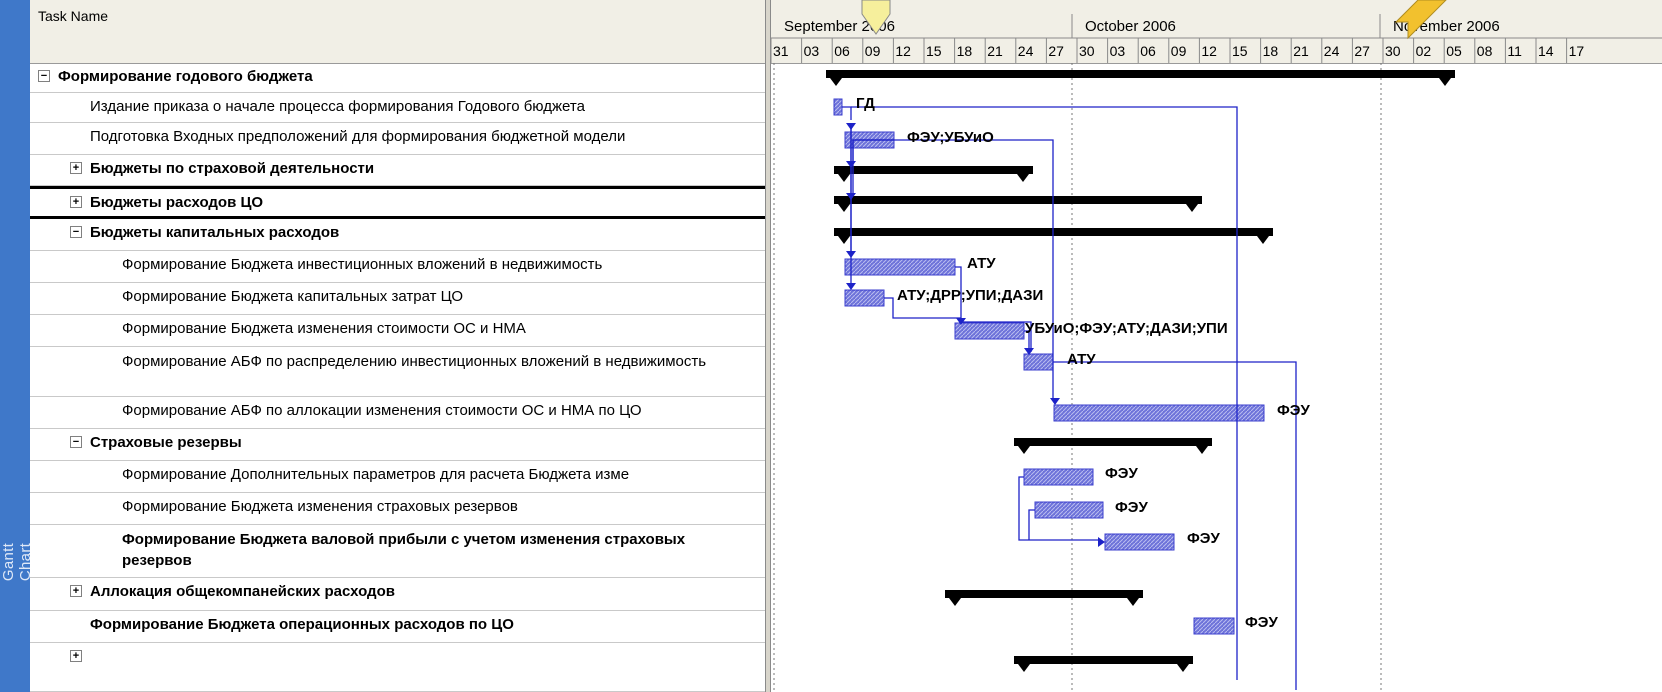 This screenshot has height=692, width=1662. Describe the element at coordinates (397, 235) in the screenshot. I see `task-row: − Бюджеты капитальных расходов` at that location.